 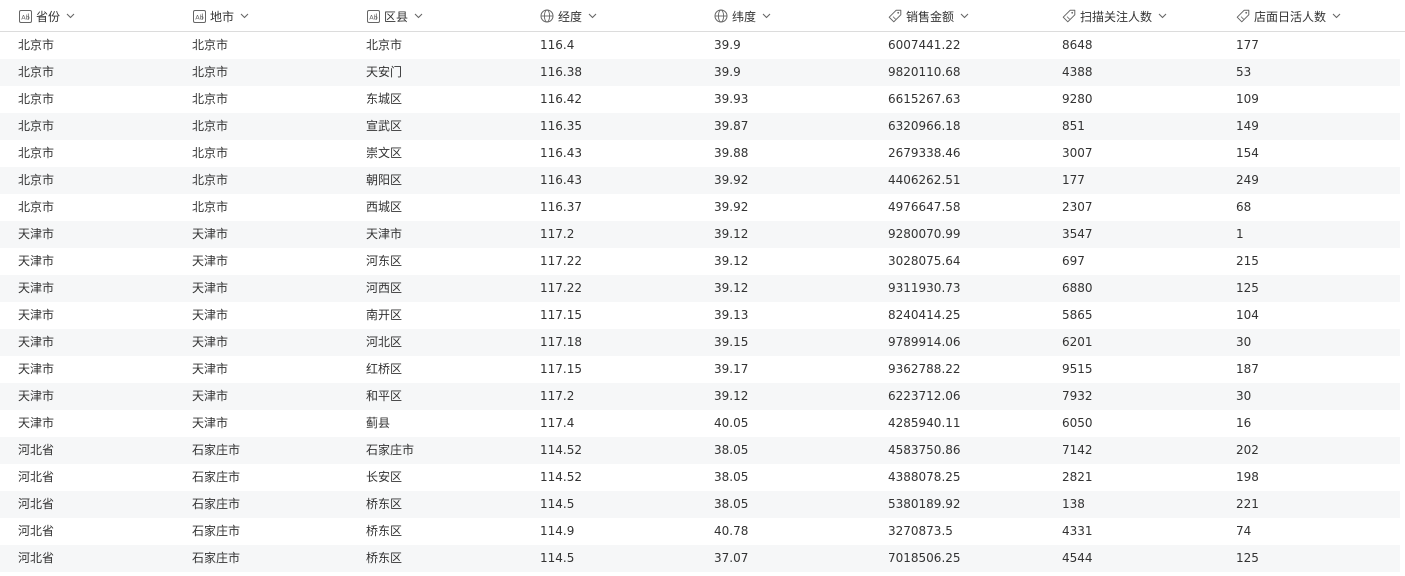 What do you see at coordinates (1244, 531) in the screenshot?
I see `cell-store-daily-active: 74` at bounding box center [1244, 531].